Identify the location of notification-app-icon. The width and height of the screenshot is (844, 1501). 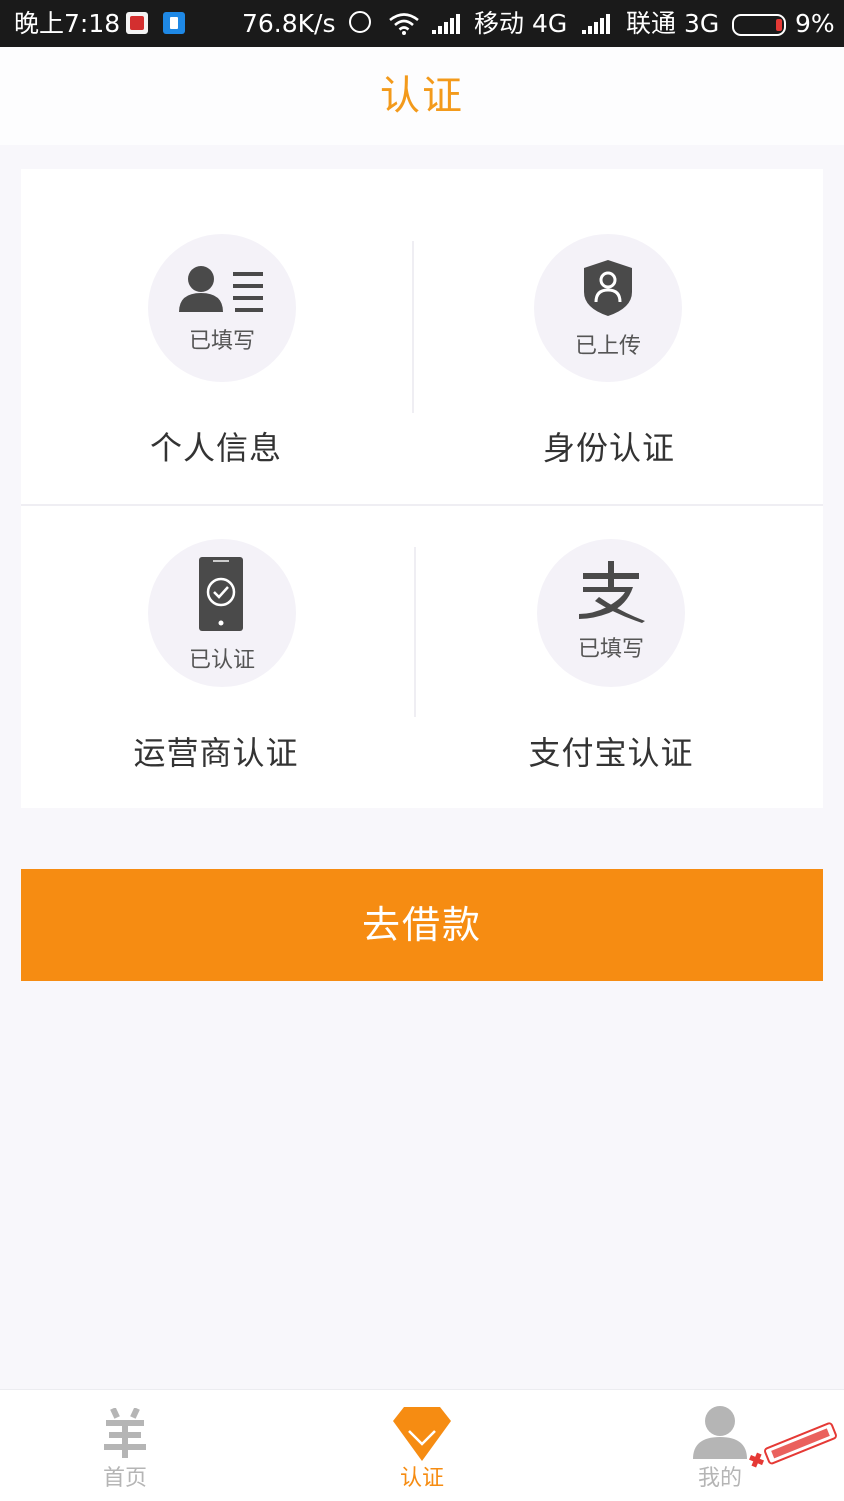
(137, 23).